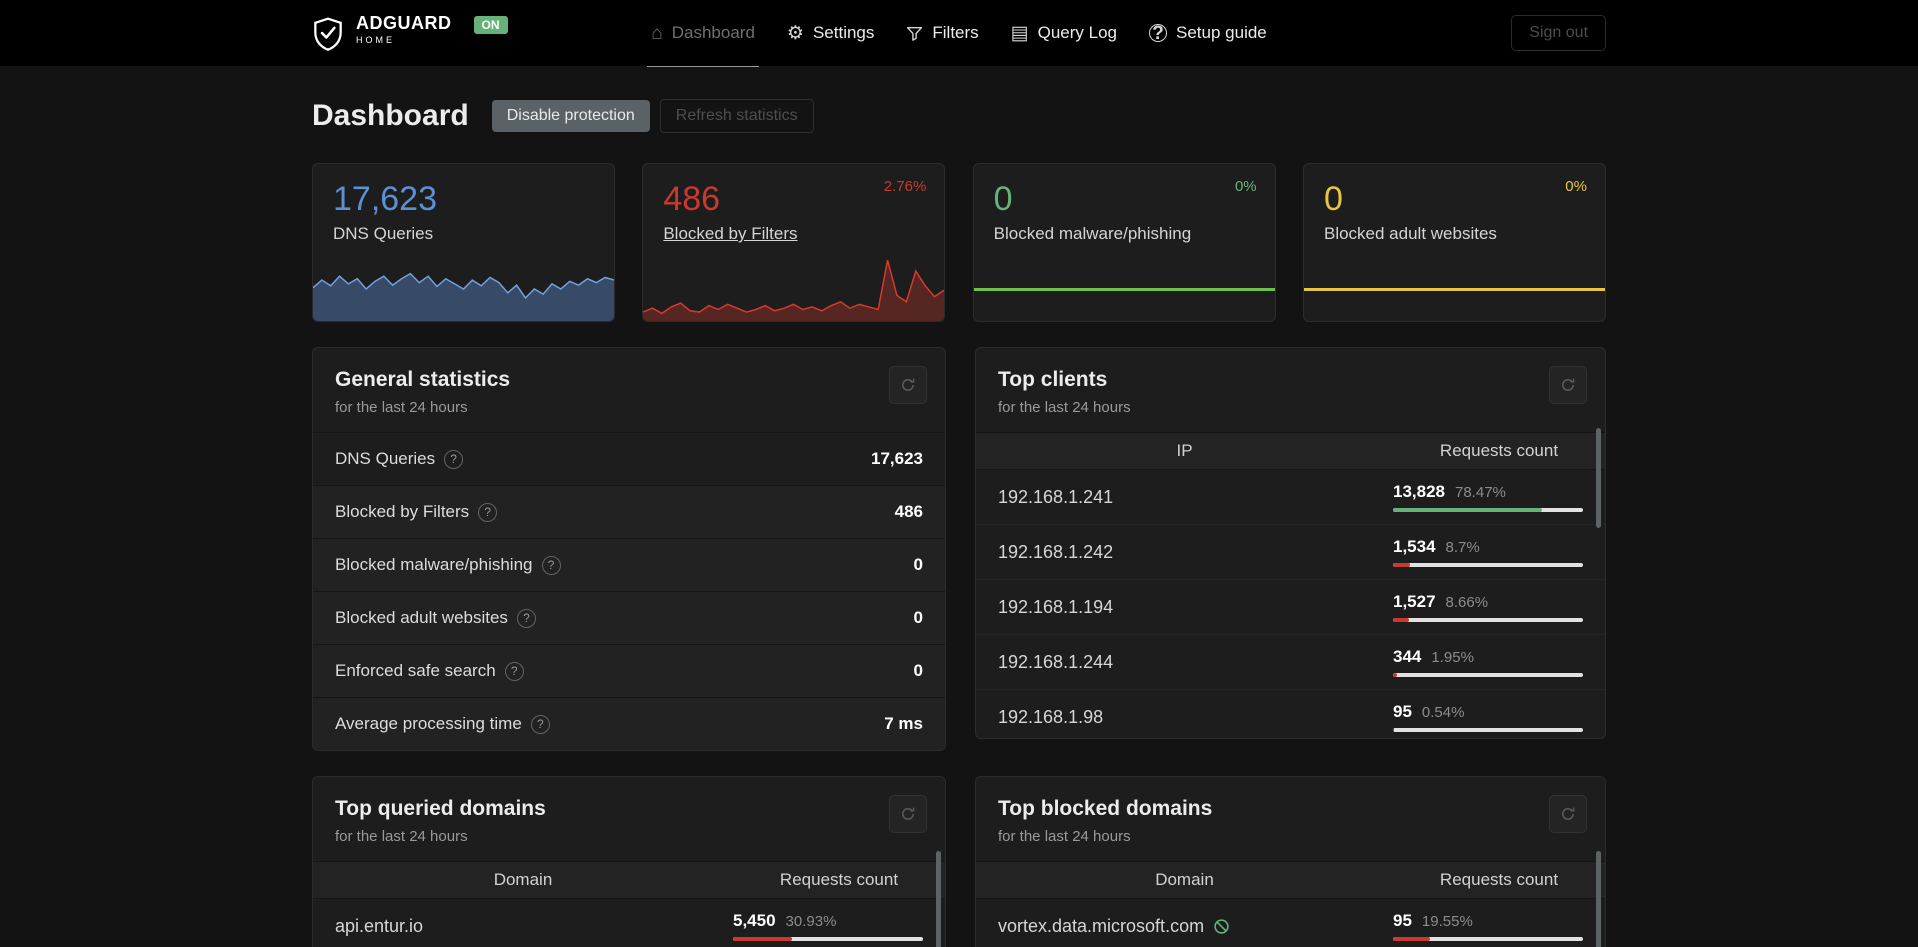 The image size is (1918, 947). I want to click on top-blocked-domains-title: Top blocked domains, so click(1105, 808).